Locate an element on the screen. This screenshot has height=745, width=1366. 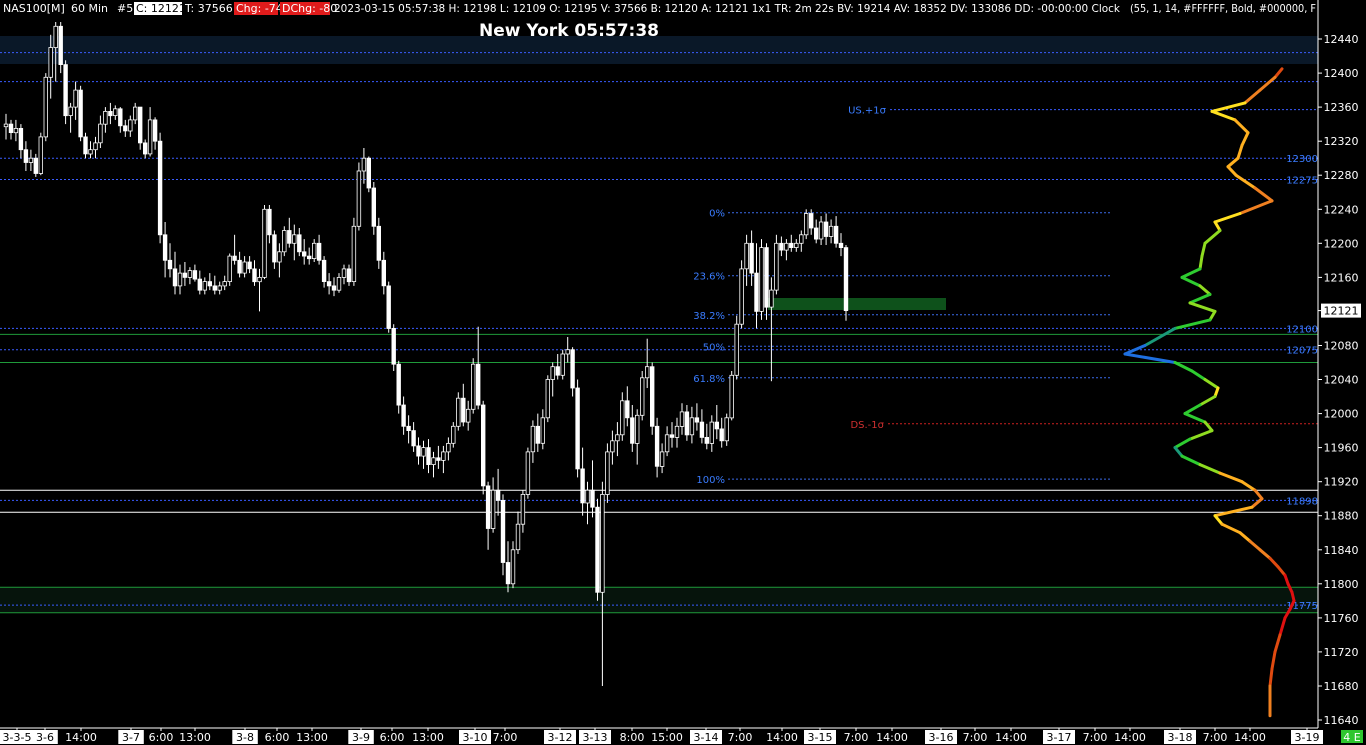
level-label: 11898 is located at coordinates (1302, 501).